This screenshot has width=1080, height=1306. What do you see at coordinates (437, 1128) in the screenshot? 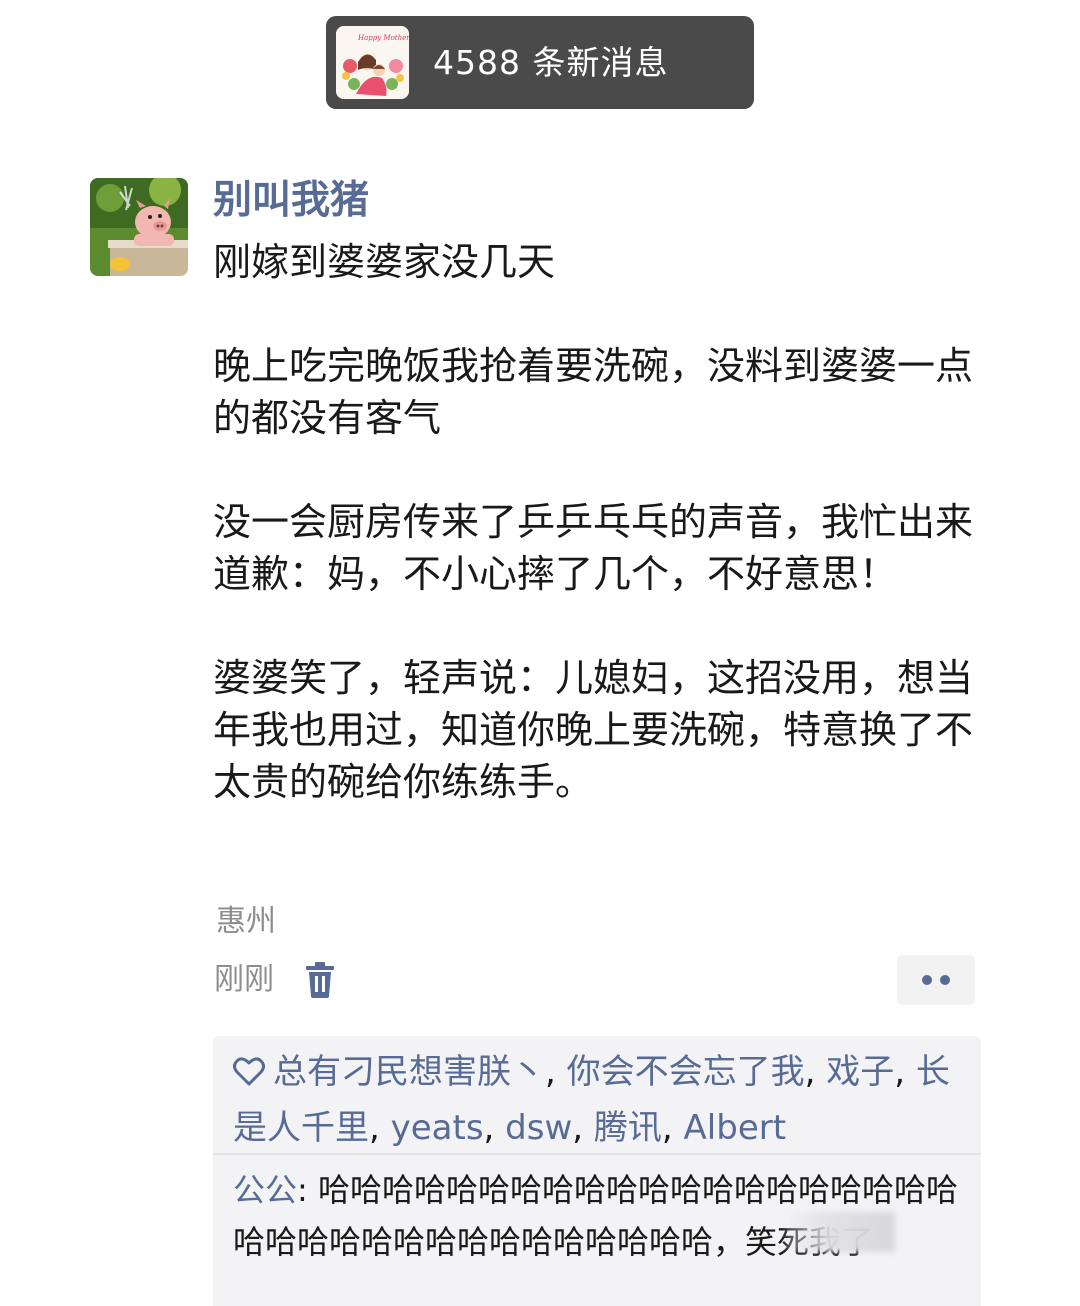
I see `liker-name: yeats` at bounding box center [437, 1128].